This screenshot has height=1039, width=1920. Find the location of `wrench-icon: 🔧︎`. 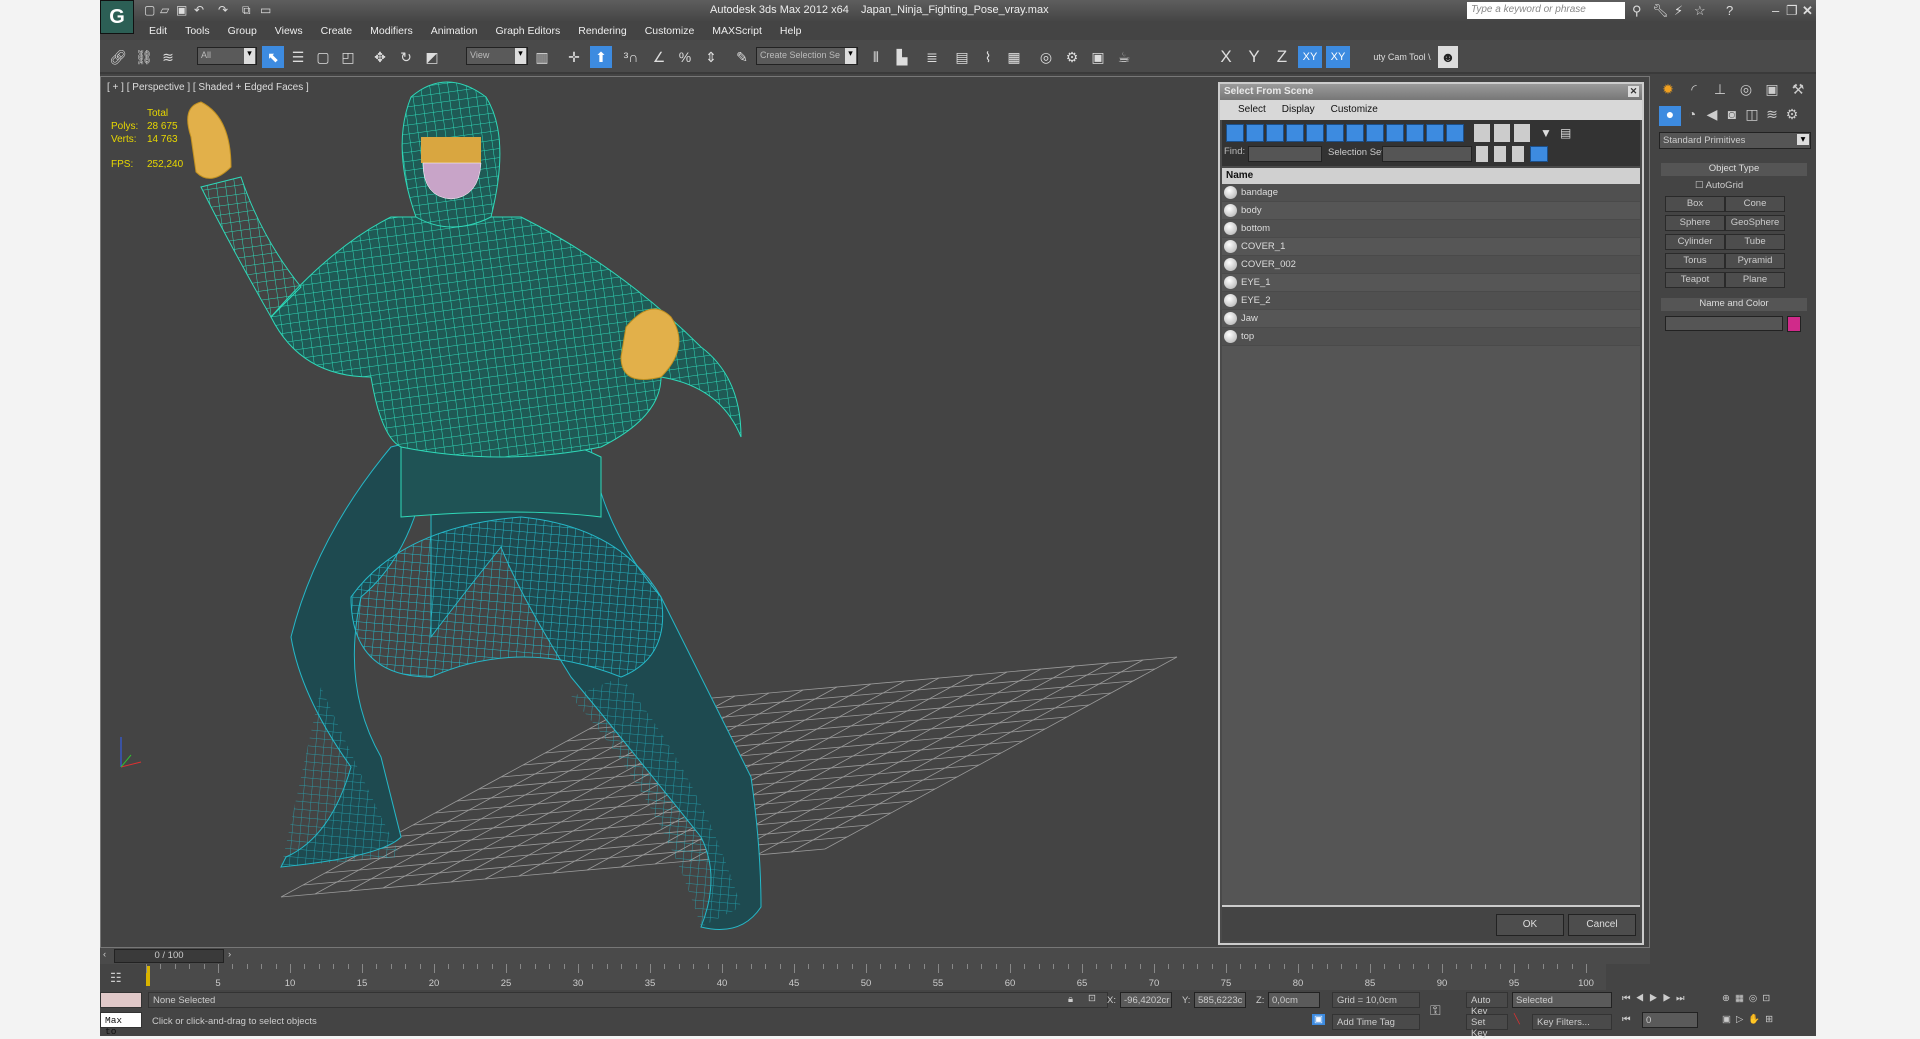

wrench-icon: 🔧︎ is located at coordinates (1660, 11).